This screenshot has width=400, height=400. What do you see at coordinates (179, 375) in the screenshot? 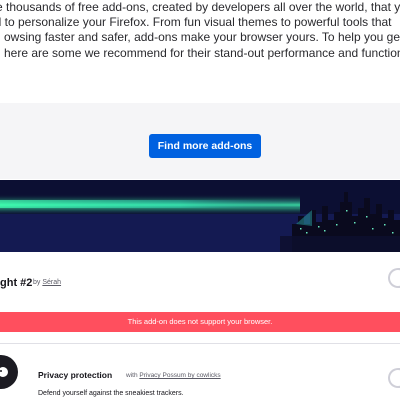
I see `privacy-addon-author-link: Privacy Possum by cowlicks` at bounding box center [179, 375].